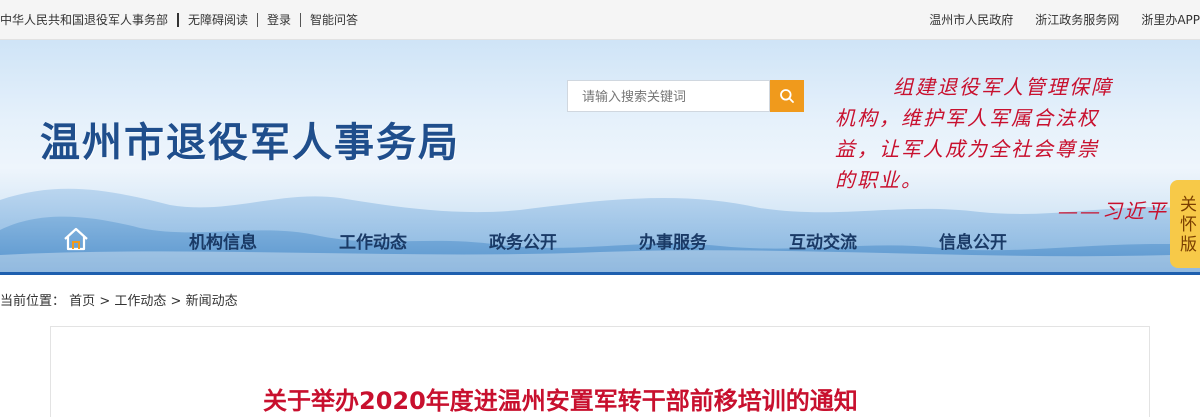 The height and width of the screenshot is (417, 1200). I want to click on search-button, so click(787, 96).